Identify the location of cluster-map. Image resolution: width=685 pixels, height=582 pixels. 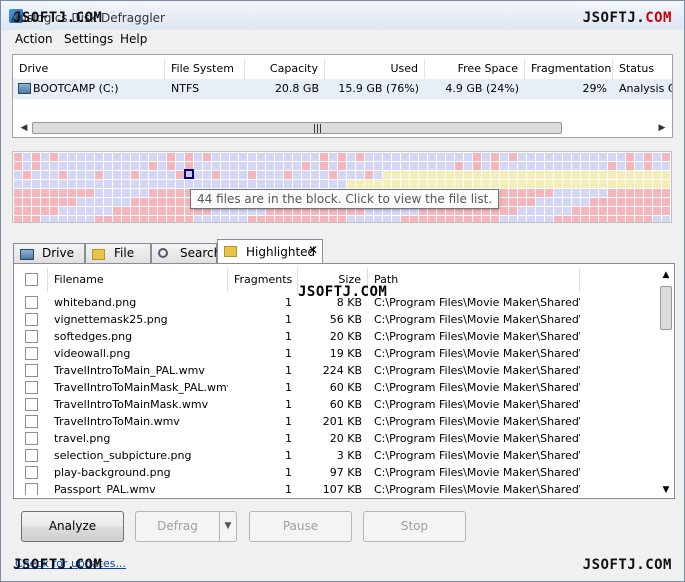
(342, 187).